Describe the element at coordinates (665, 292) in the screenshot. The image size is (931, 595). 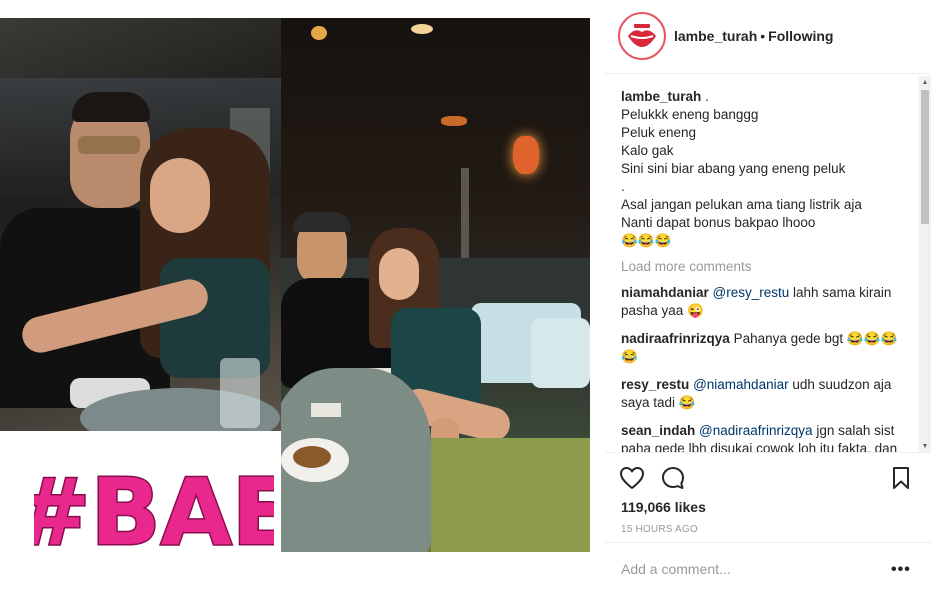
I see `comment-username: niamahdaniar` at that location.